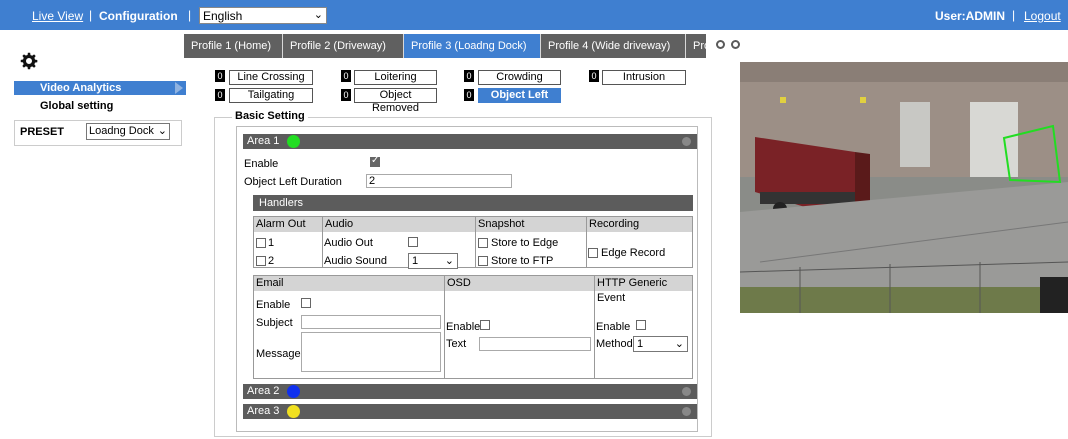 The width and height of the screenshot is (1068, 439). What do you see at coordinates (293, 182) in the screenshot?
I see `duration-label: Object Left Duration` at bounding box center [293, 182].